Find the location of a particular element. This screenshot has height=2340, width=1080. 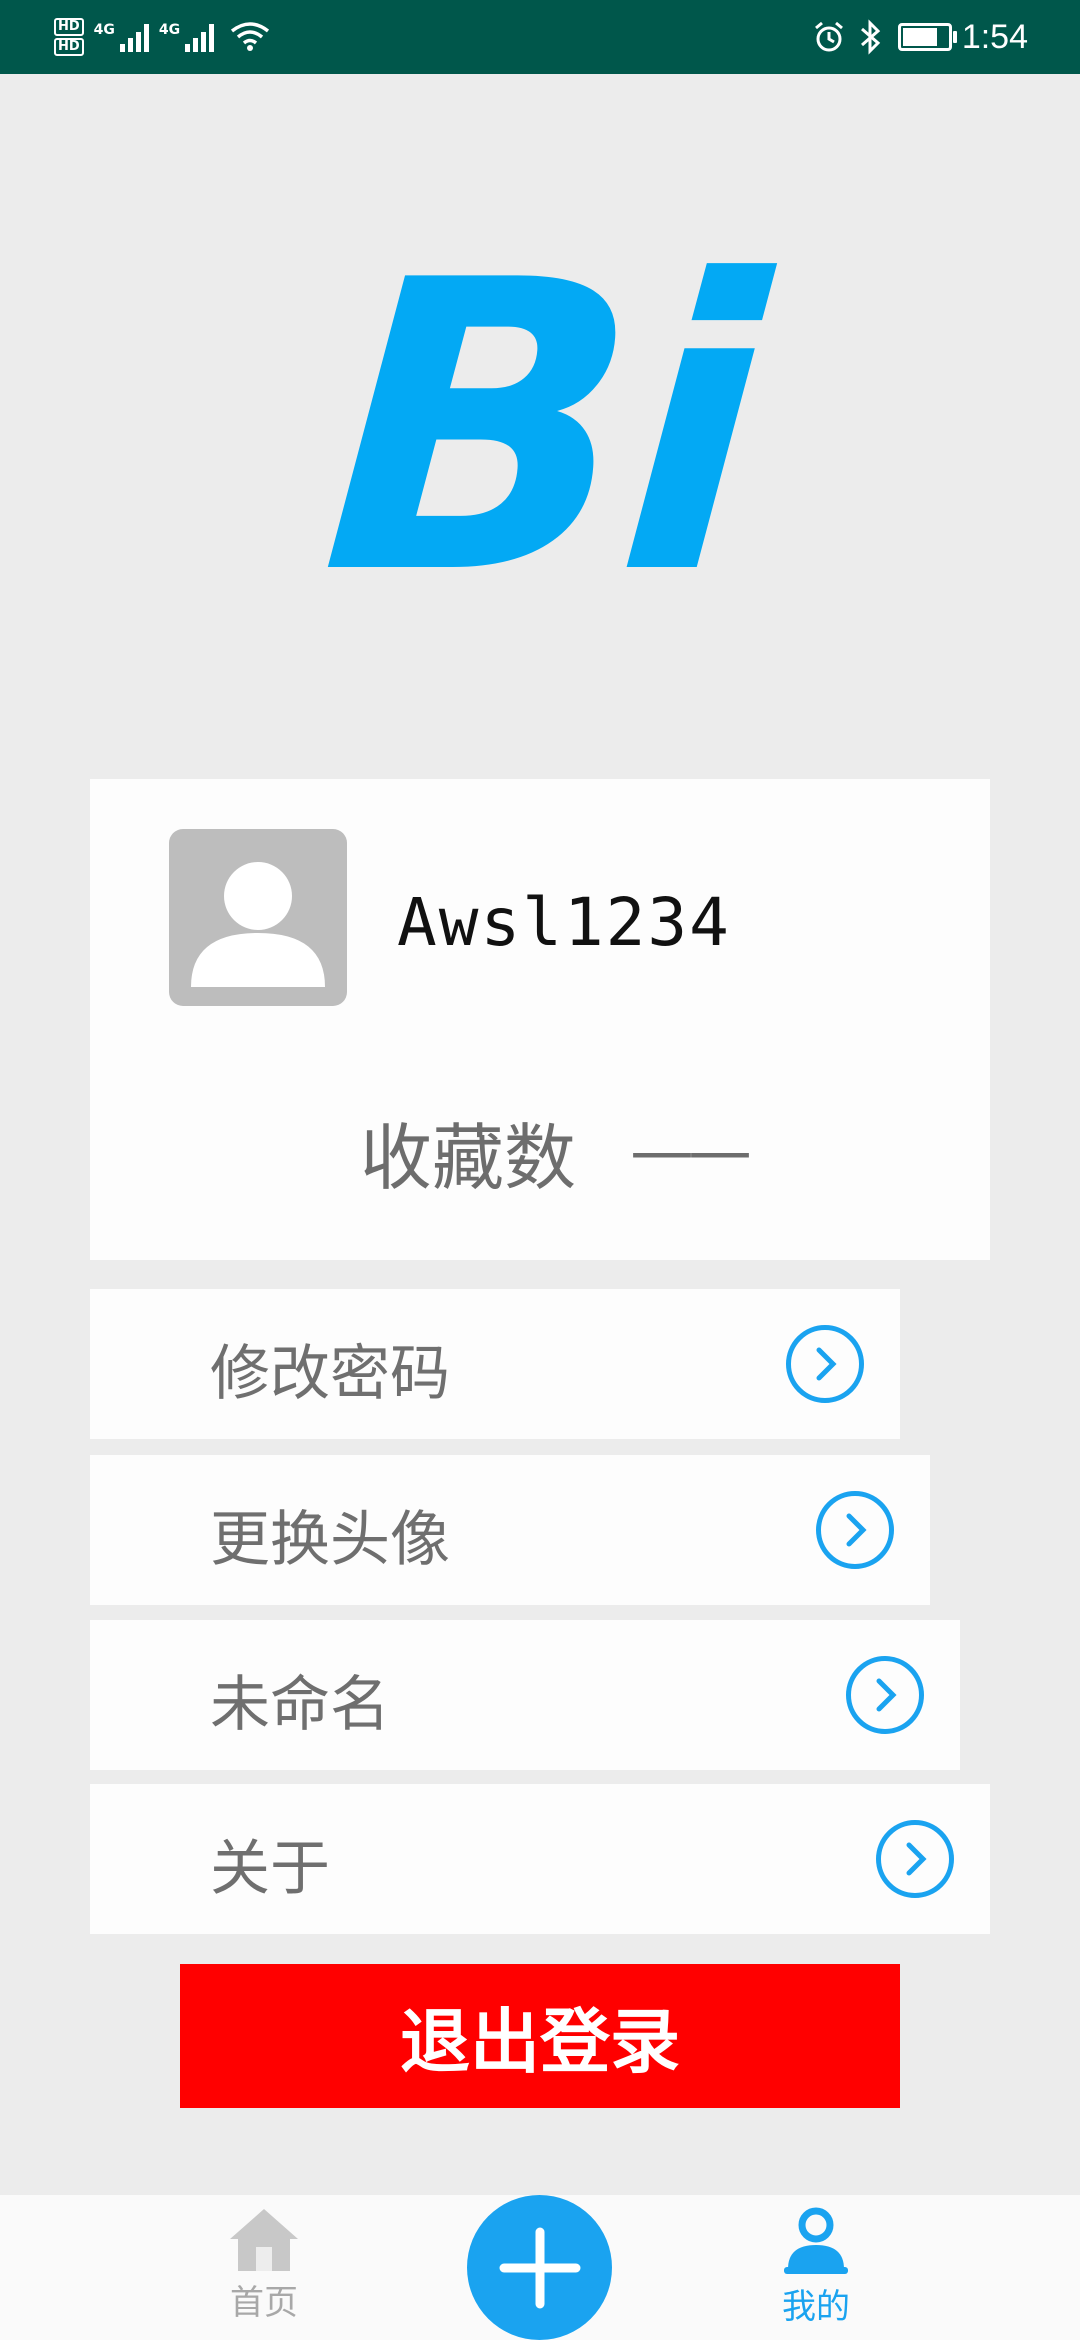

plus-icon is located at coordinates (539, 2267).